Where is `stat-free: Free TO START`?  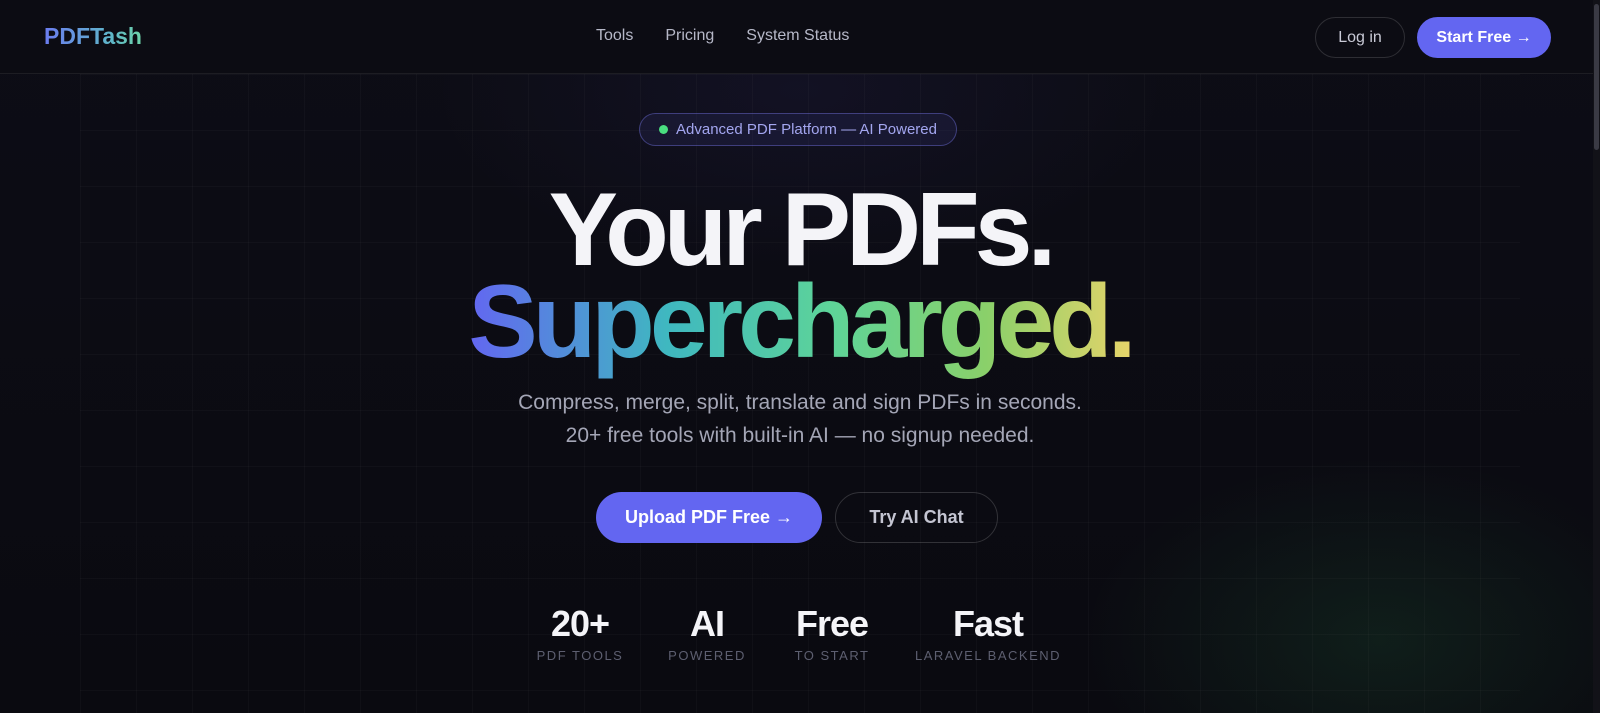 stat-free: Free TO START is located at coordinates (832, 633).